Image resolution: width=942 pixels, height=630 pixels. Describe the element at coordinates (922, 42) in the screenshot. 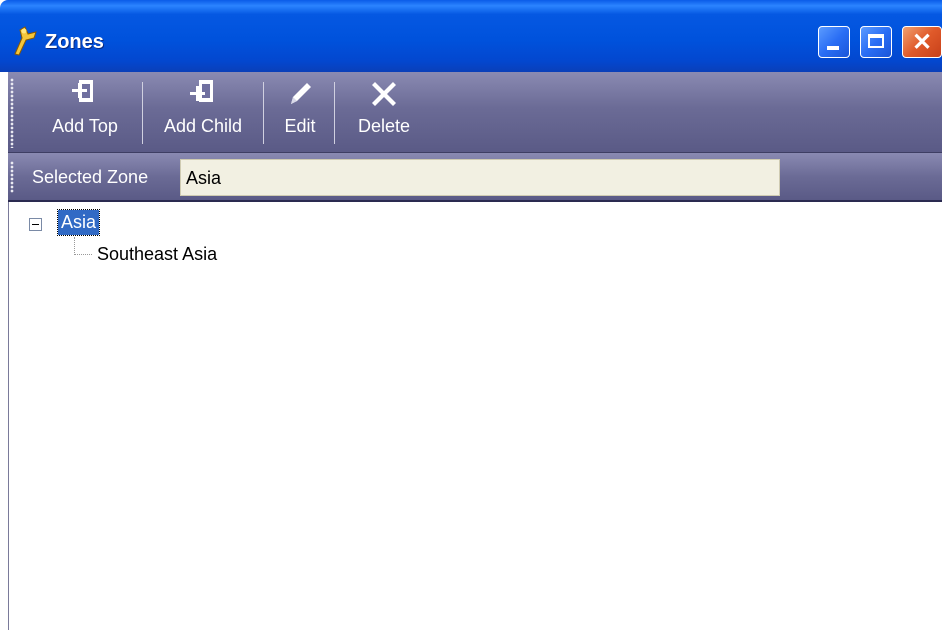

I see `close-button` at that location.